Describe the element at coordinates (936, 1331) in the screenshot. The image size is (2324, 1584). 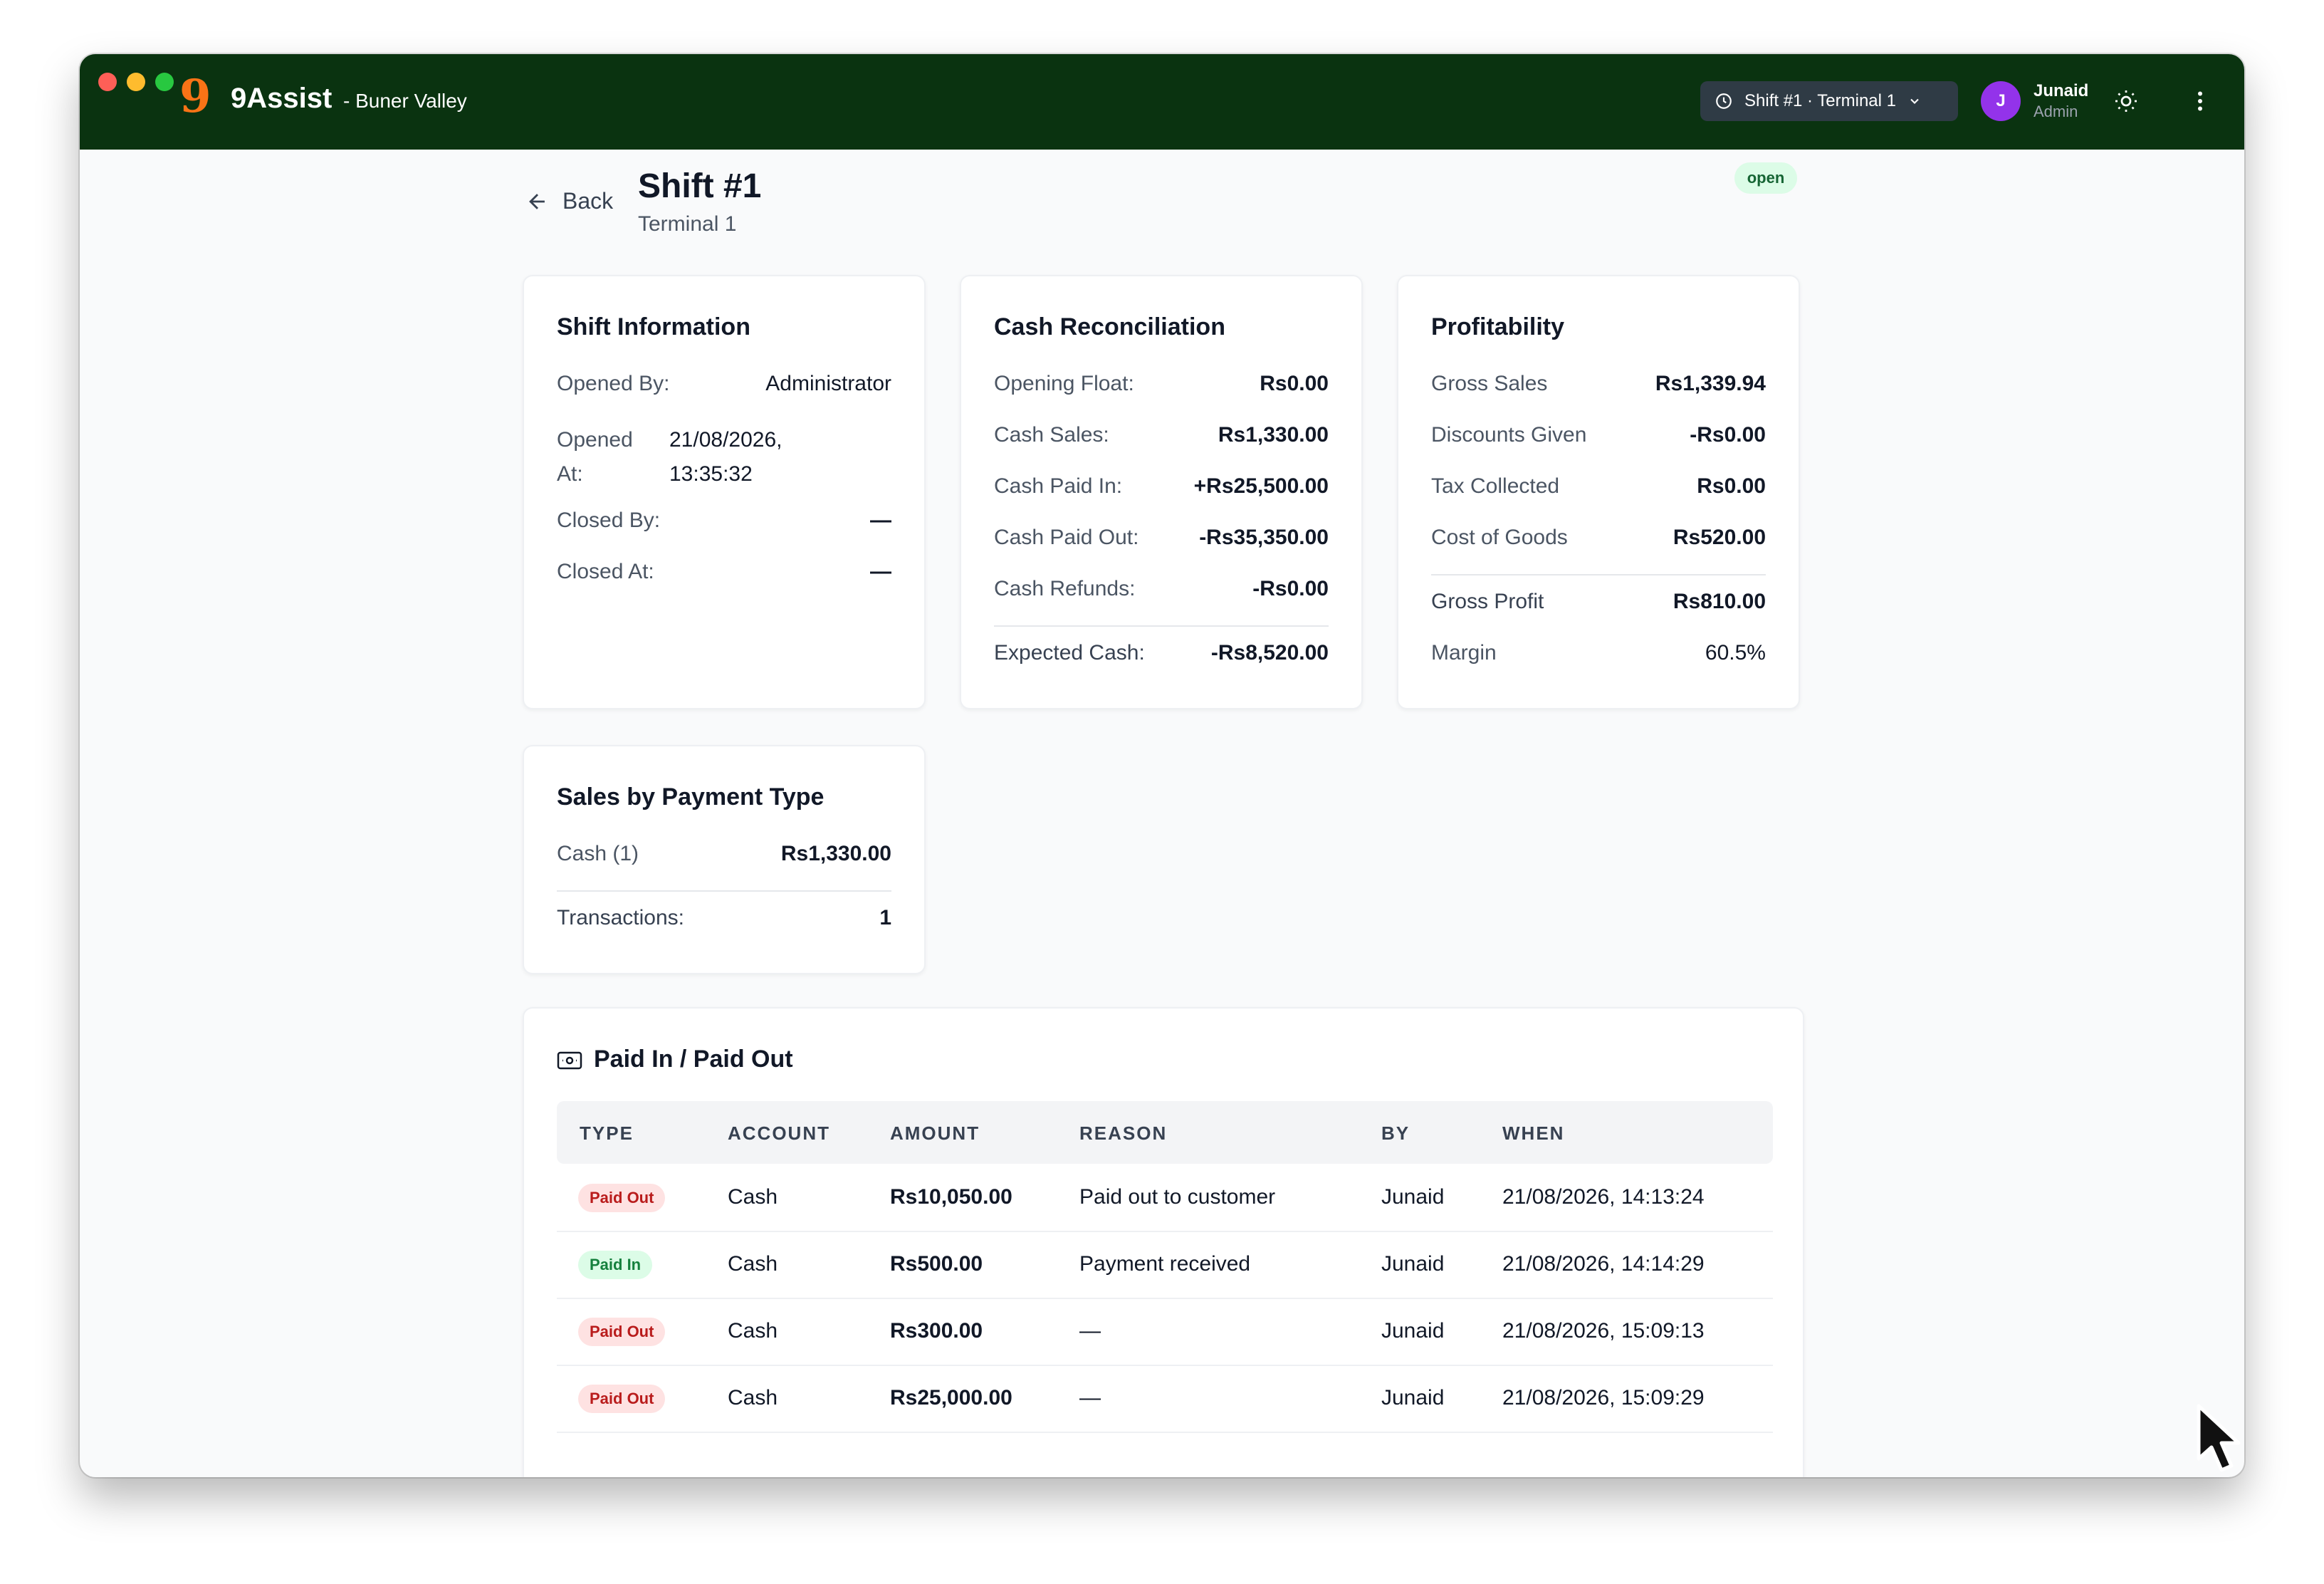
I see `amount-cell: Rs300.00` at that location.